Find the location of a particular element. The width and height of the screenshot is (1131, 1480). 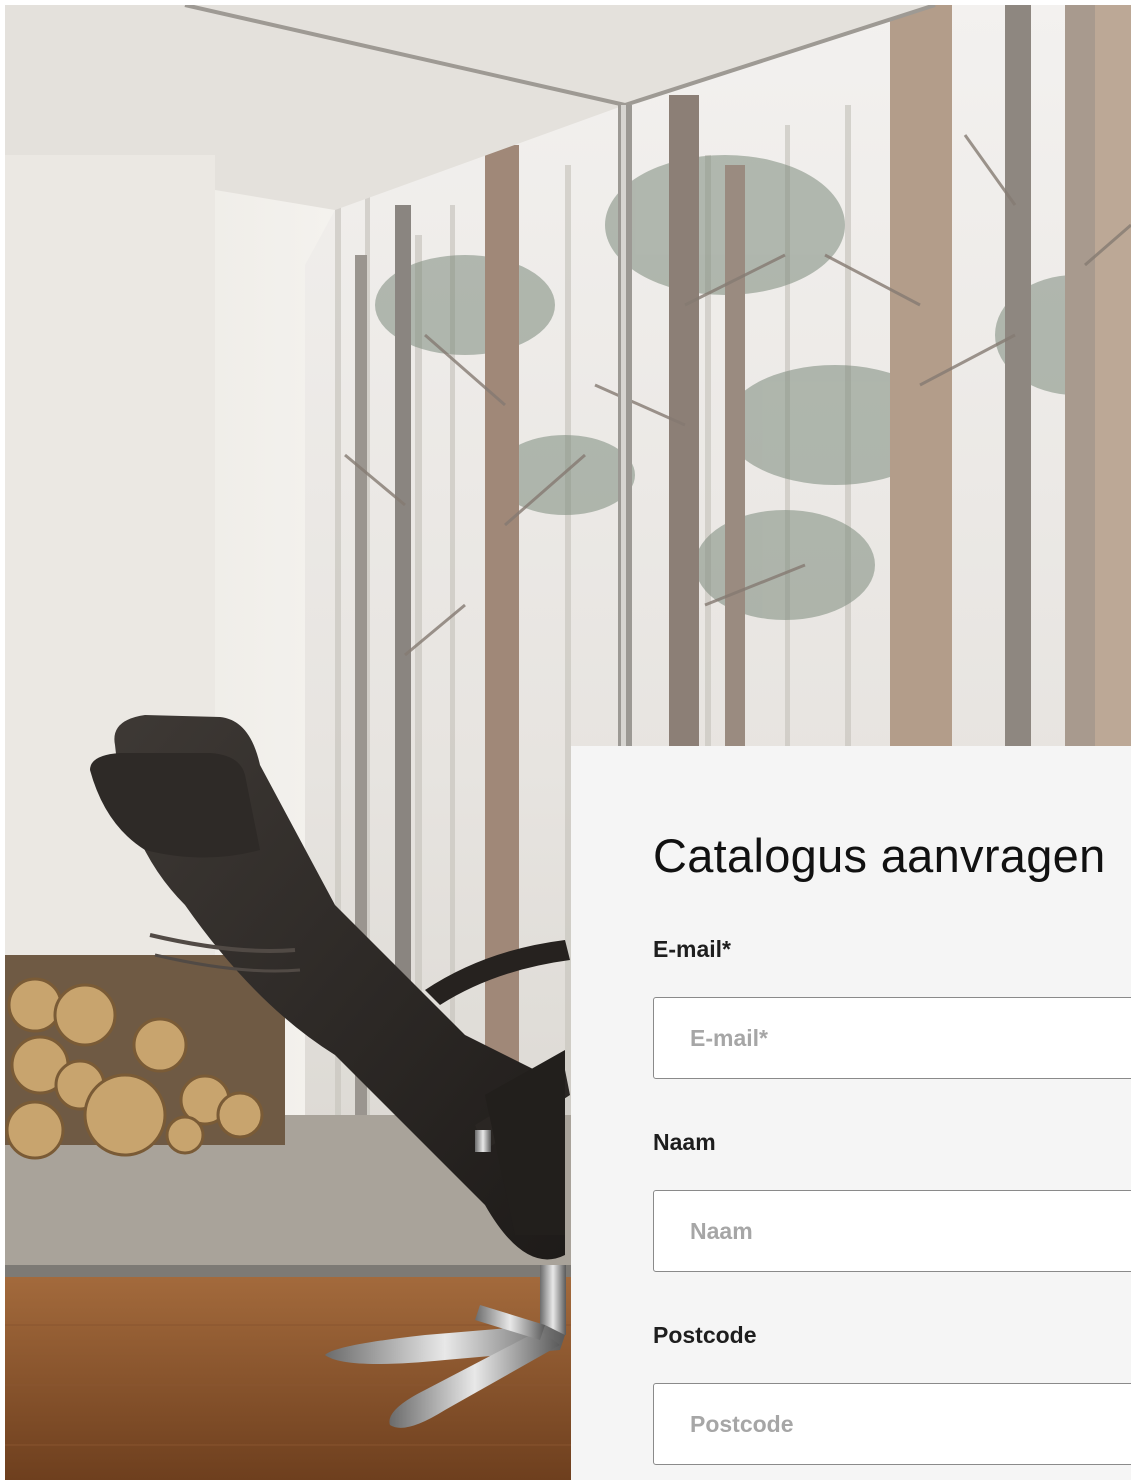

name-input is located at coordinates (892, 1231).